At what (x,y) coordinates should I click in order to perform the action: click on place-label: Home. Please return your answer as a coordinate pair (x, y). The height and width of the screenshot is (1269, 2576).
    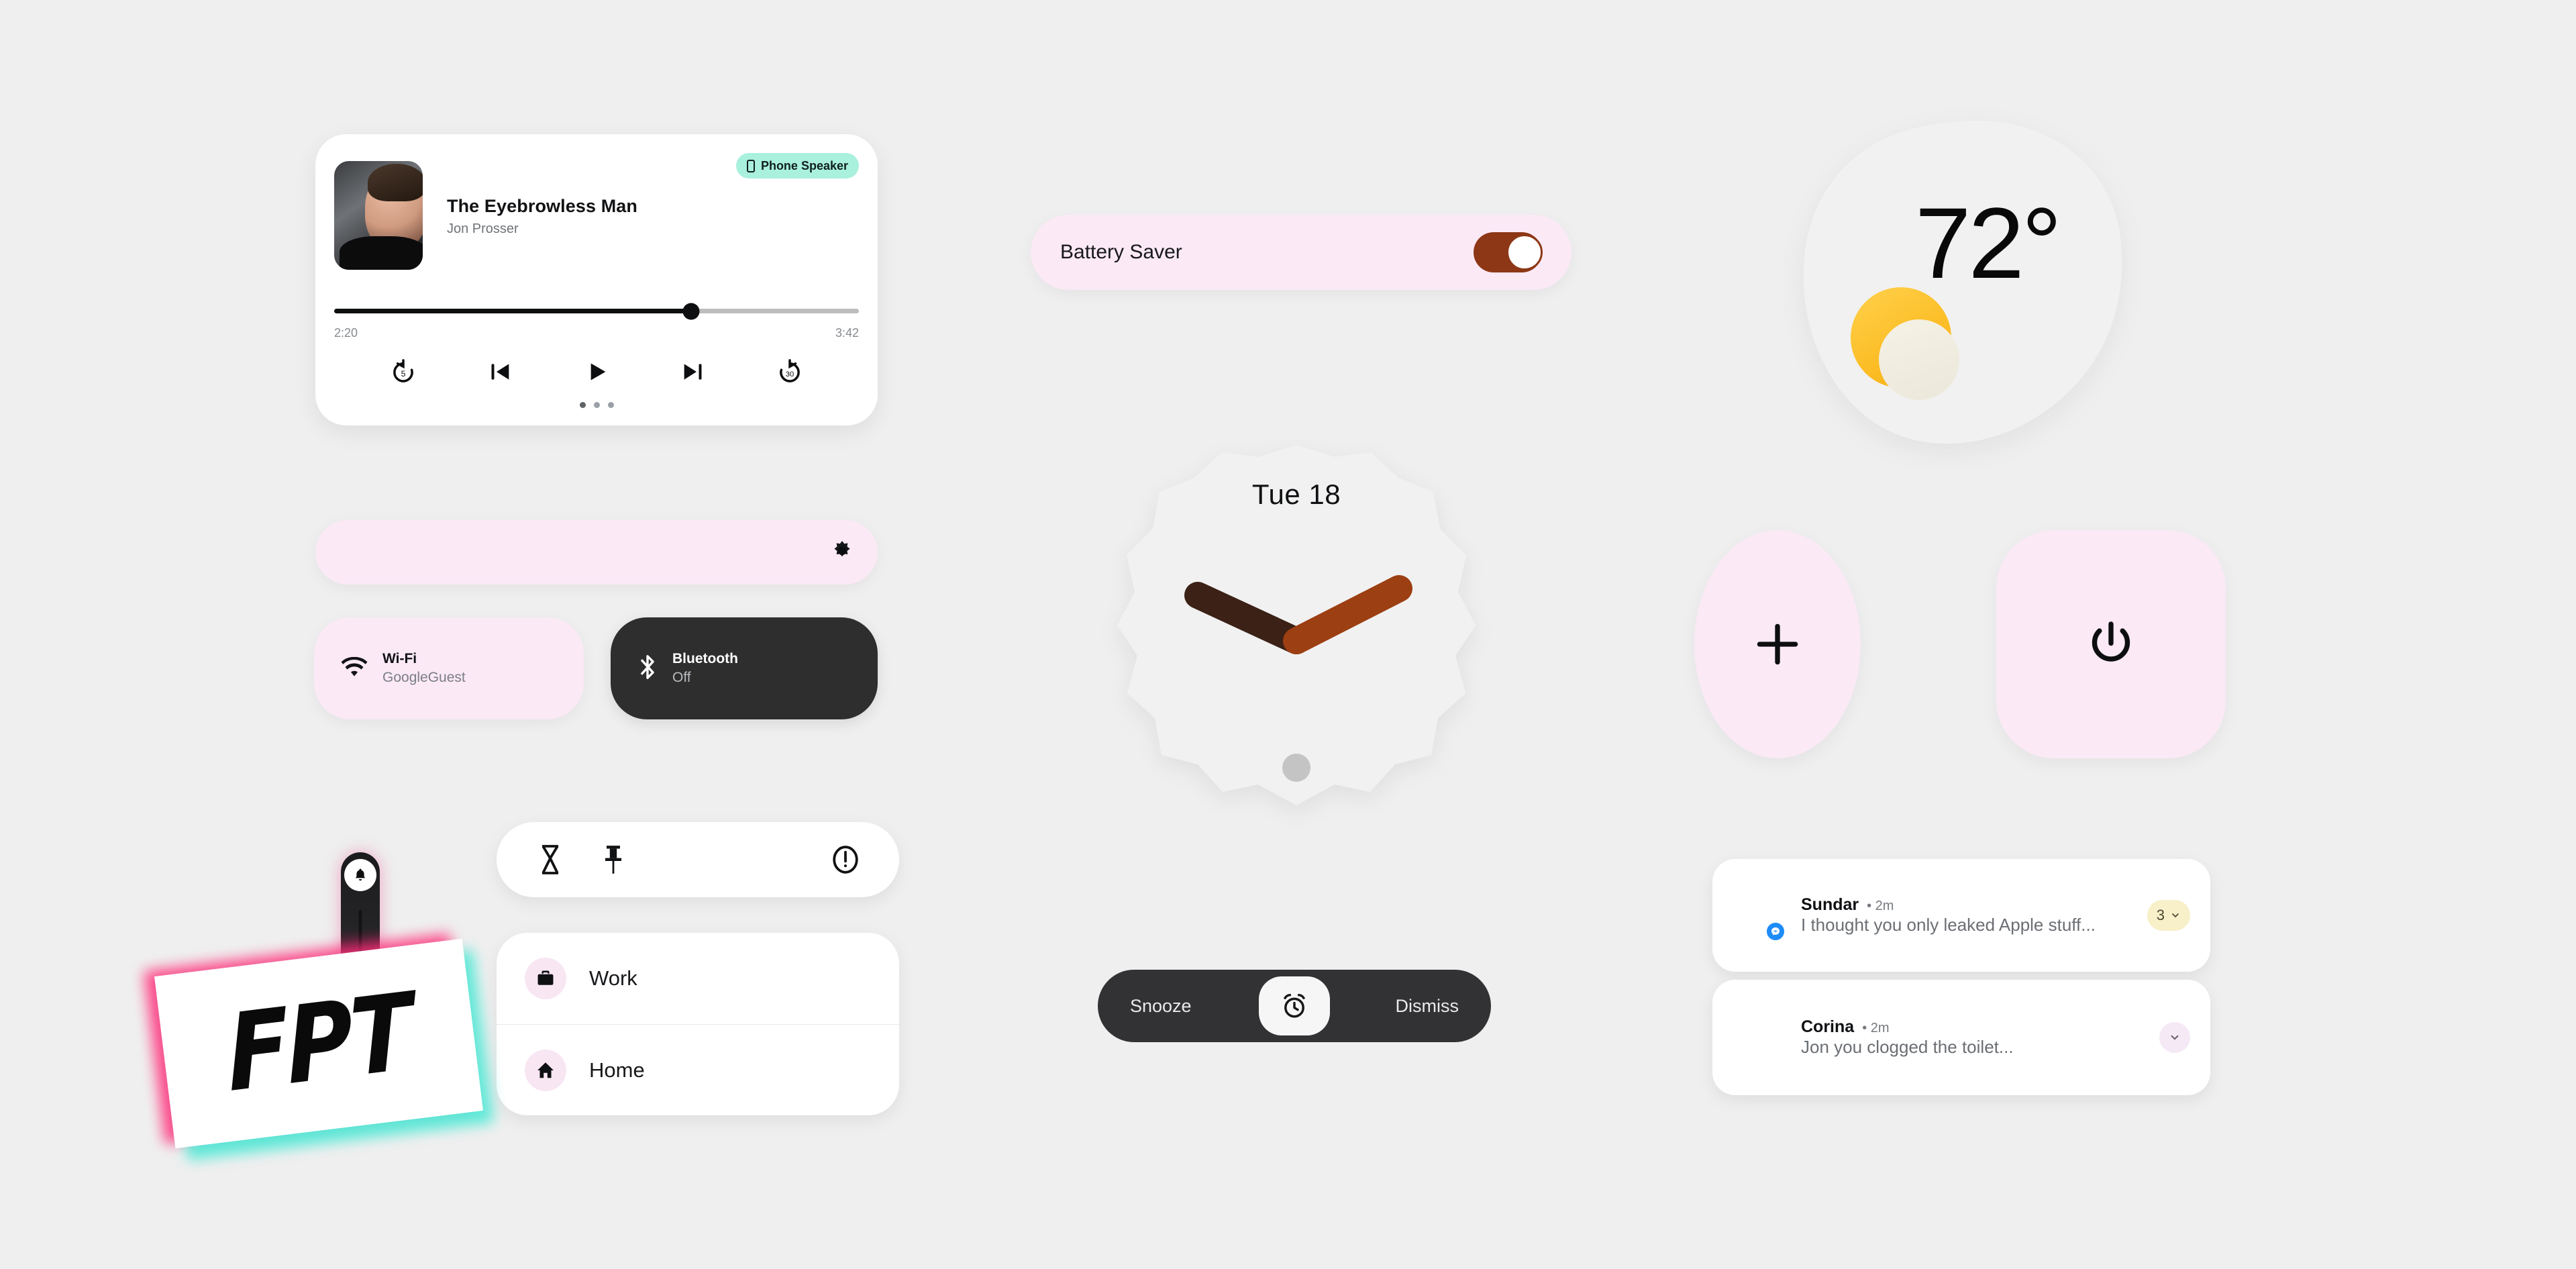
    Looking at the image, I should click on (617, 1070).